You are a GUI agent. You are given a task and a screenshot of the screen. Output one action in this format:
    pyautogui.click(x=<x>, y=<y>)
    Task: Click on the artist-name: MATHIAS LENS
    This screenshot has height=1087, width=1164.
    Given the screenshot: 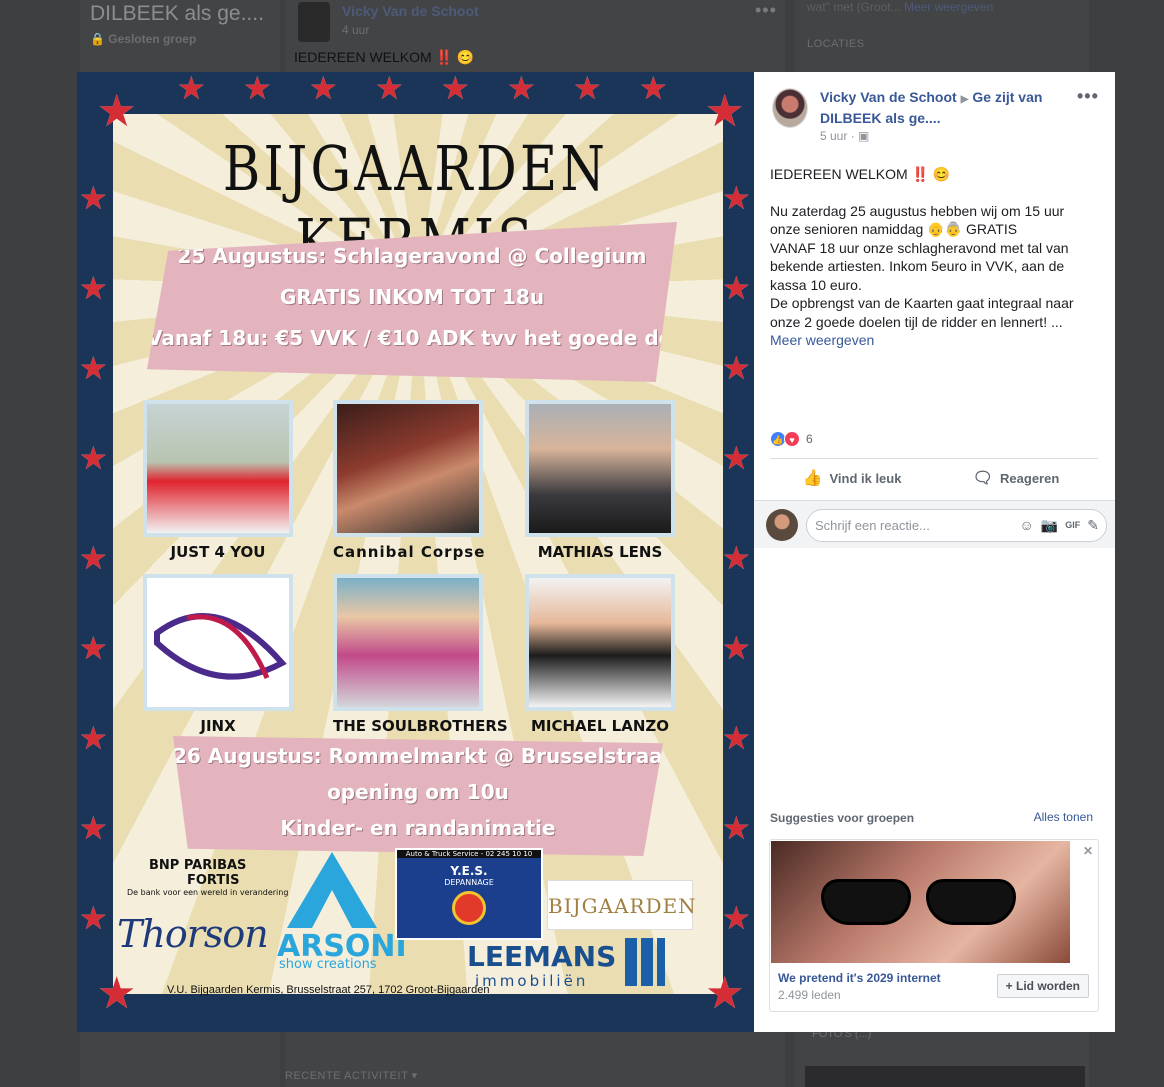 What is the action you would take?
    pyautogui.click(x=600, y=552)
    